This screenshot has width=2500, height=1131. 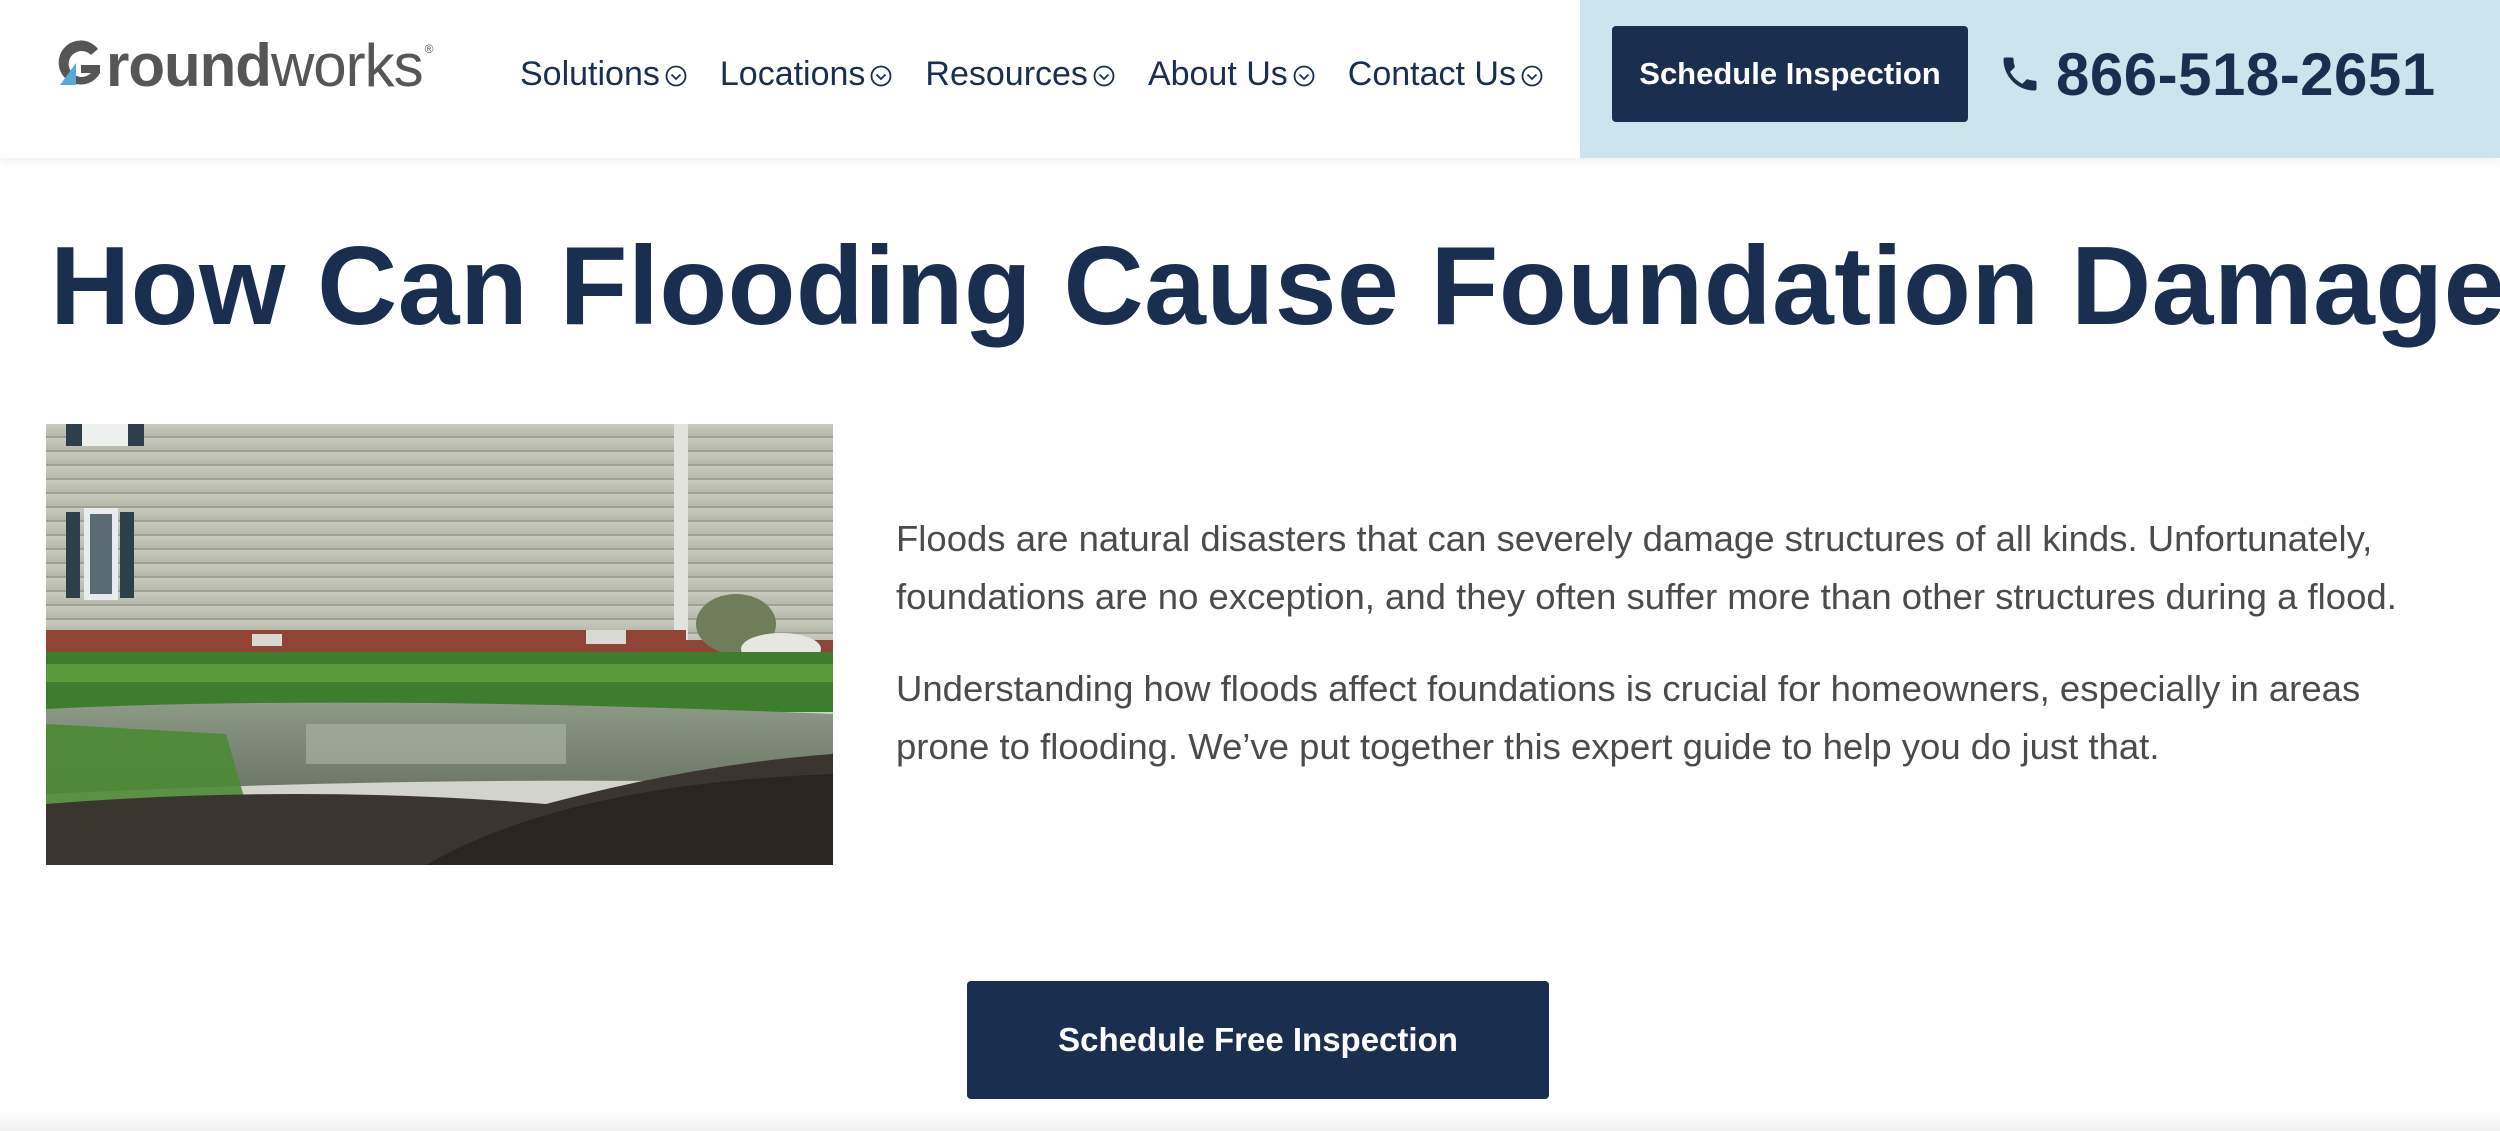 I want to click on logo-wordmark: roundworks, so click(x=265, y=65).